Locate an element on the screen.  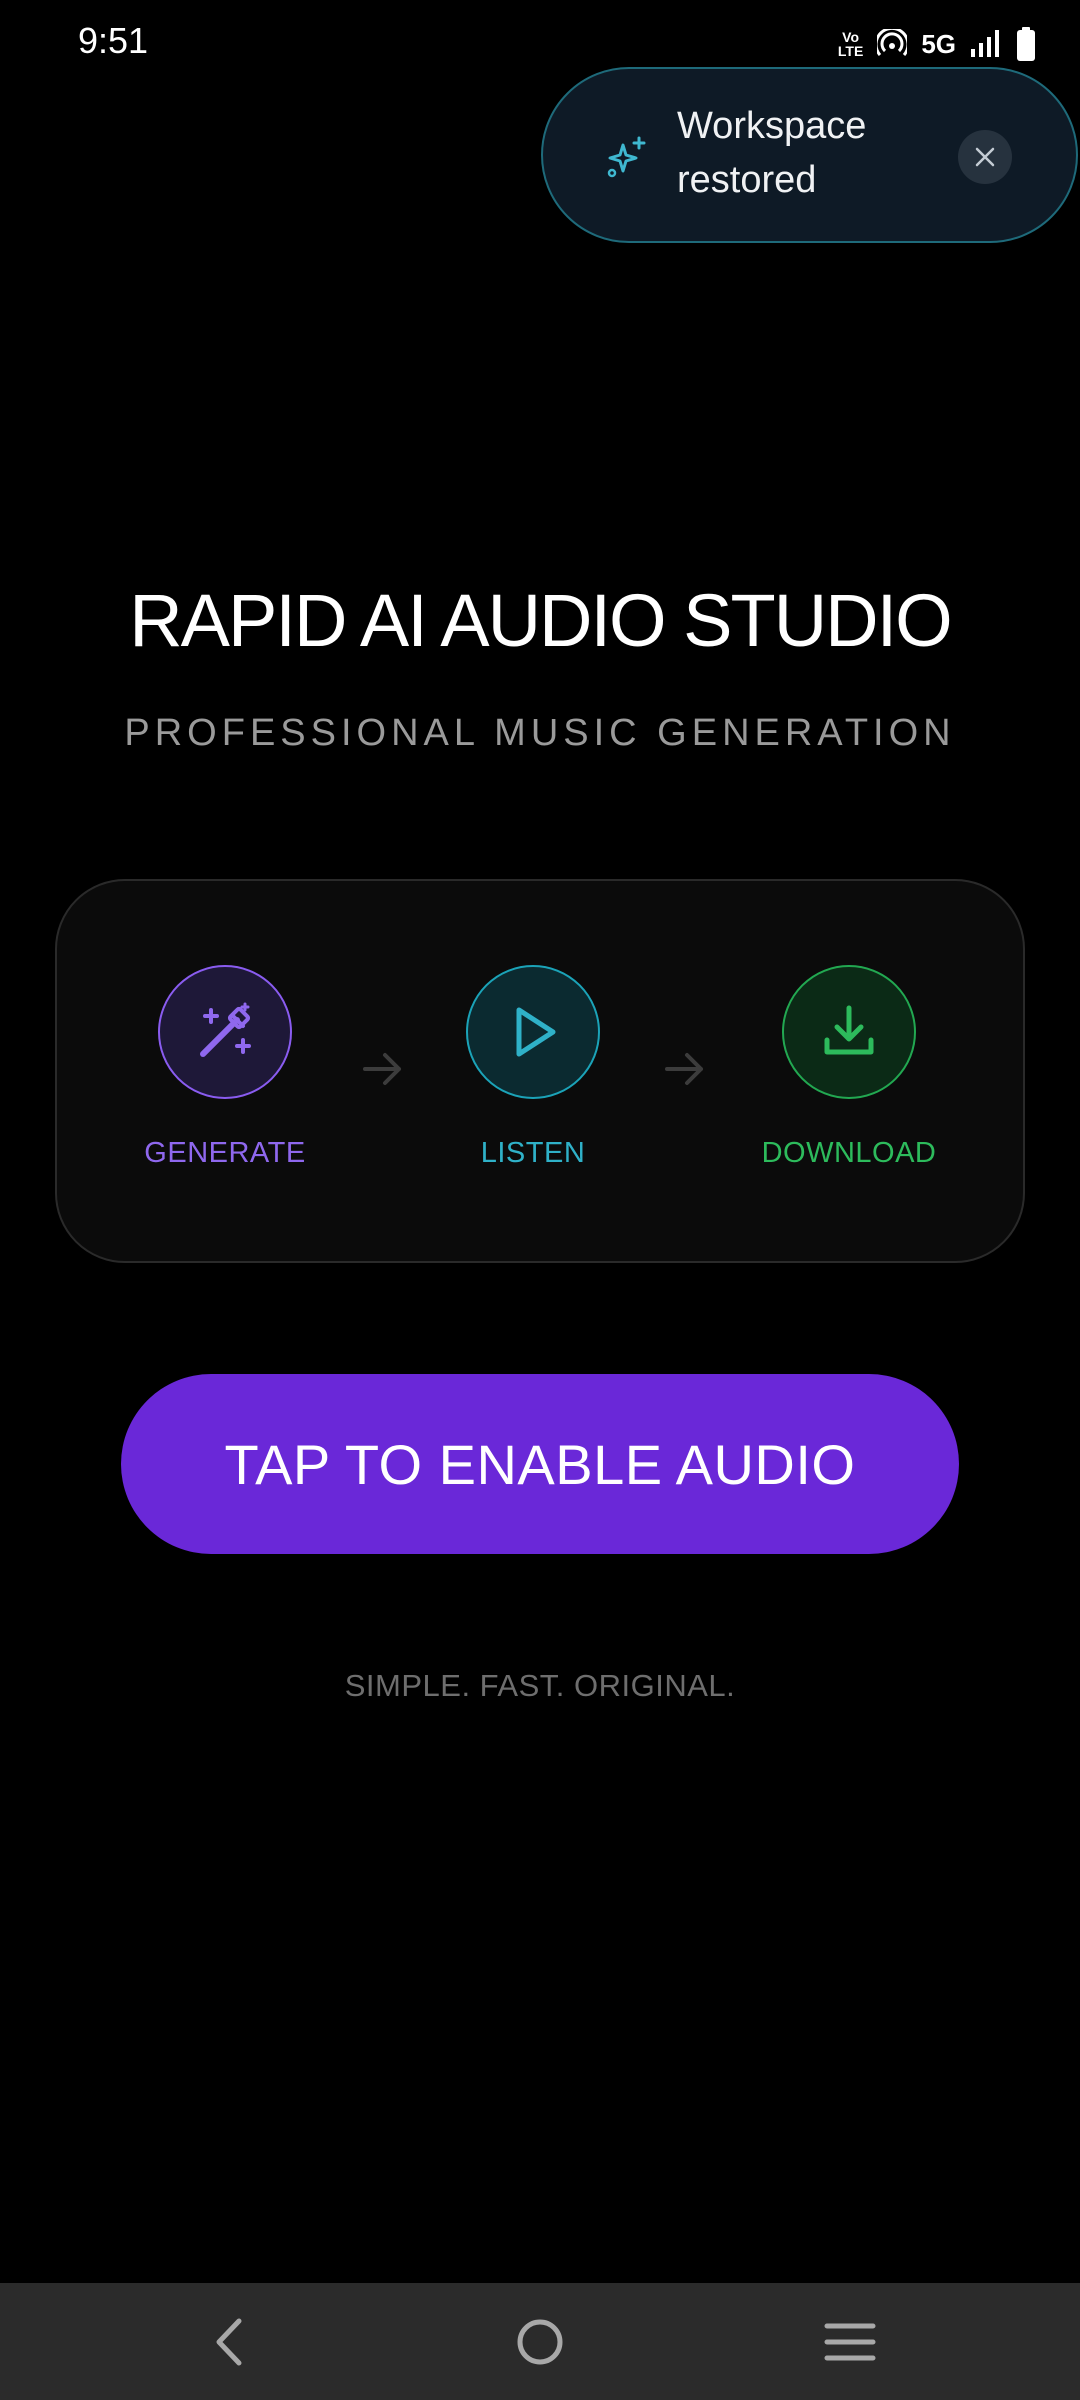
back-chevron-icon is located at coordinates (229, 2342).